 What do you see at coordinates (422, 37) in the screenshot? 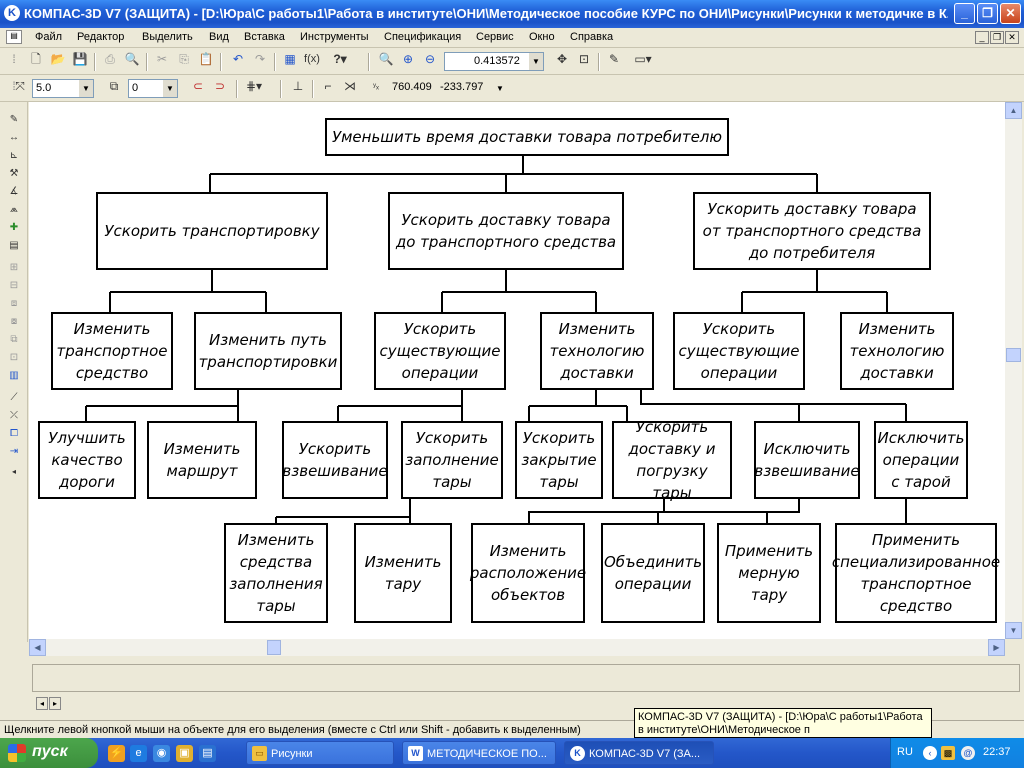
I see `menu-specification: Спецификация` at bounding box center [422, 37].